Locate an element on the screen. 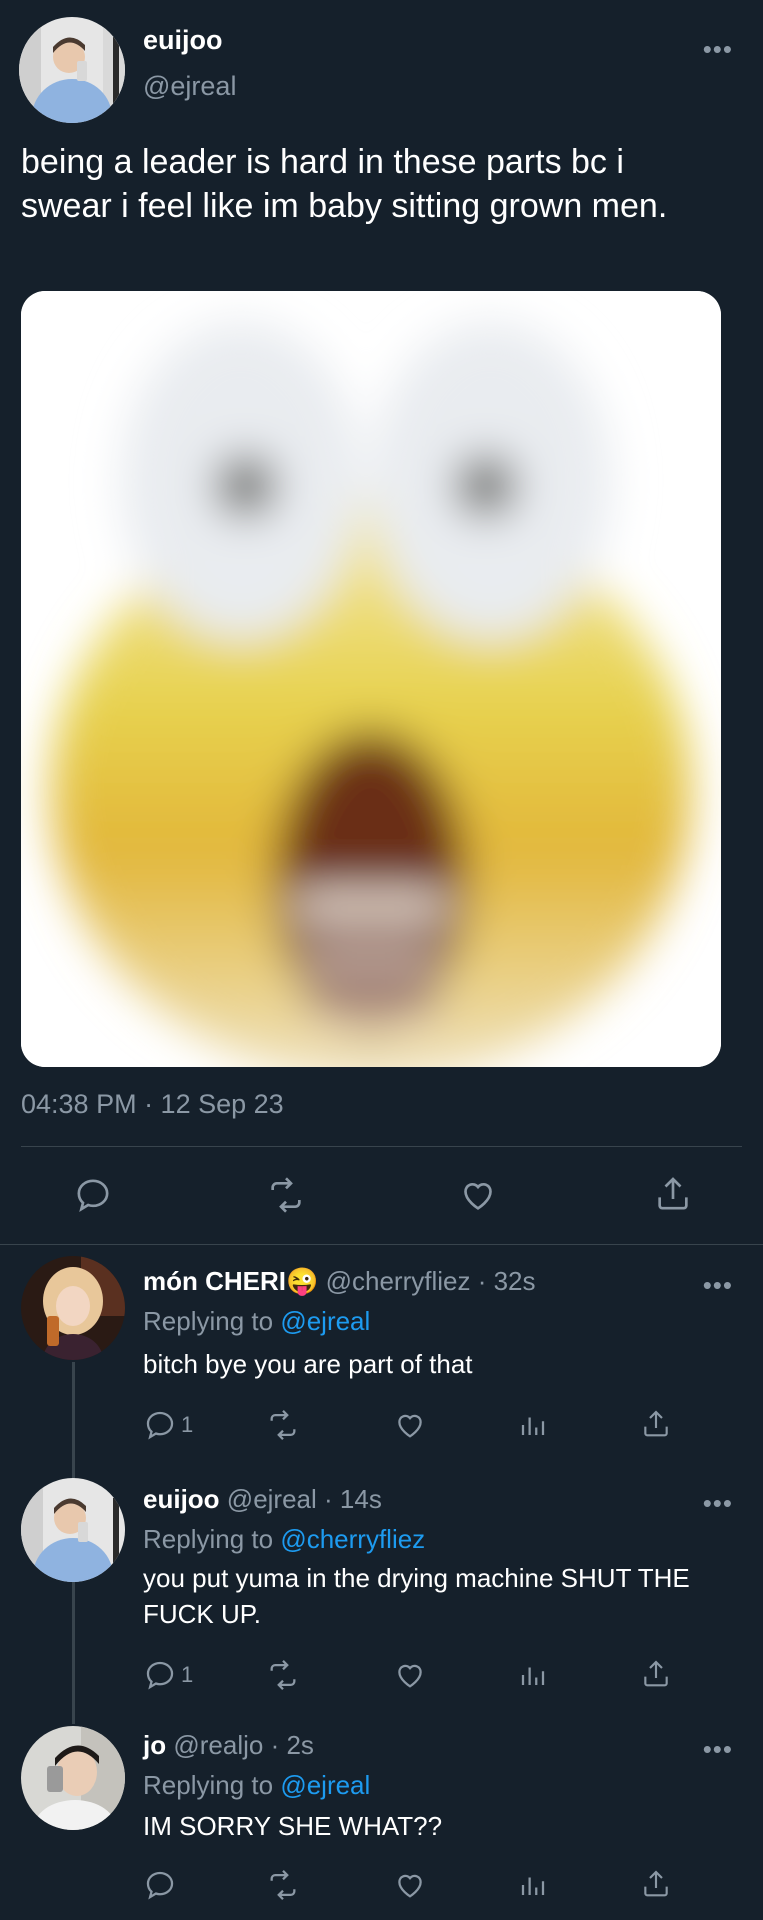 Image resolution: width=763 pixels, height=1920 pixels. reply-text: bitch bye you are part of that is located at coordinates (308, 1364).